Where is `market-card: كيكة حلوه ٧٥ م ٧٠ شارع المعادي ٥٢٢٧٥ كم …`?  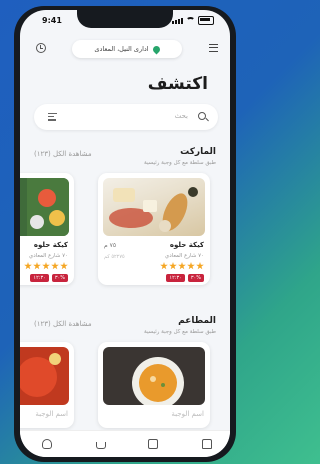 market-card: كيكة حلوه ٧٥ م ٧٠ شارع المعادي ٥٢٢٧٥ كم … is located at coordinates (154, 229).